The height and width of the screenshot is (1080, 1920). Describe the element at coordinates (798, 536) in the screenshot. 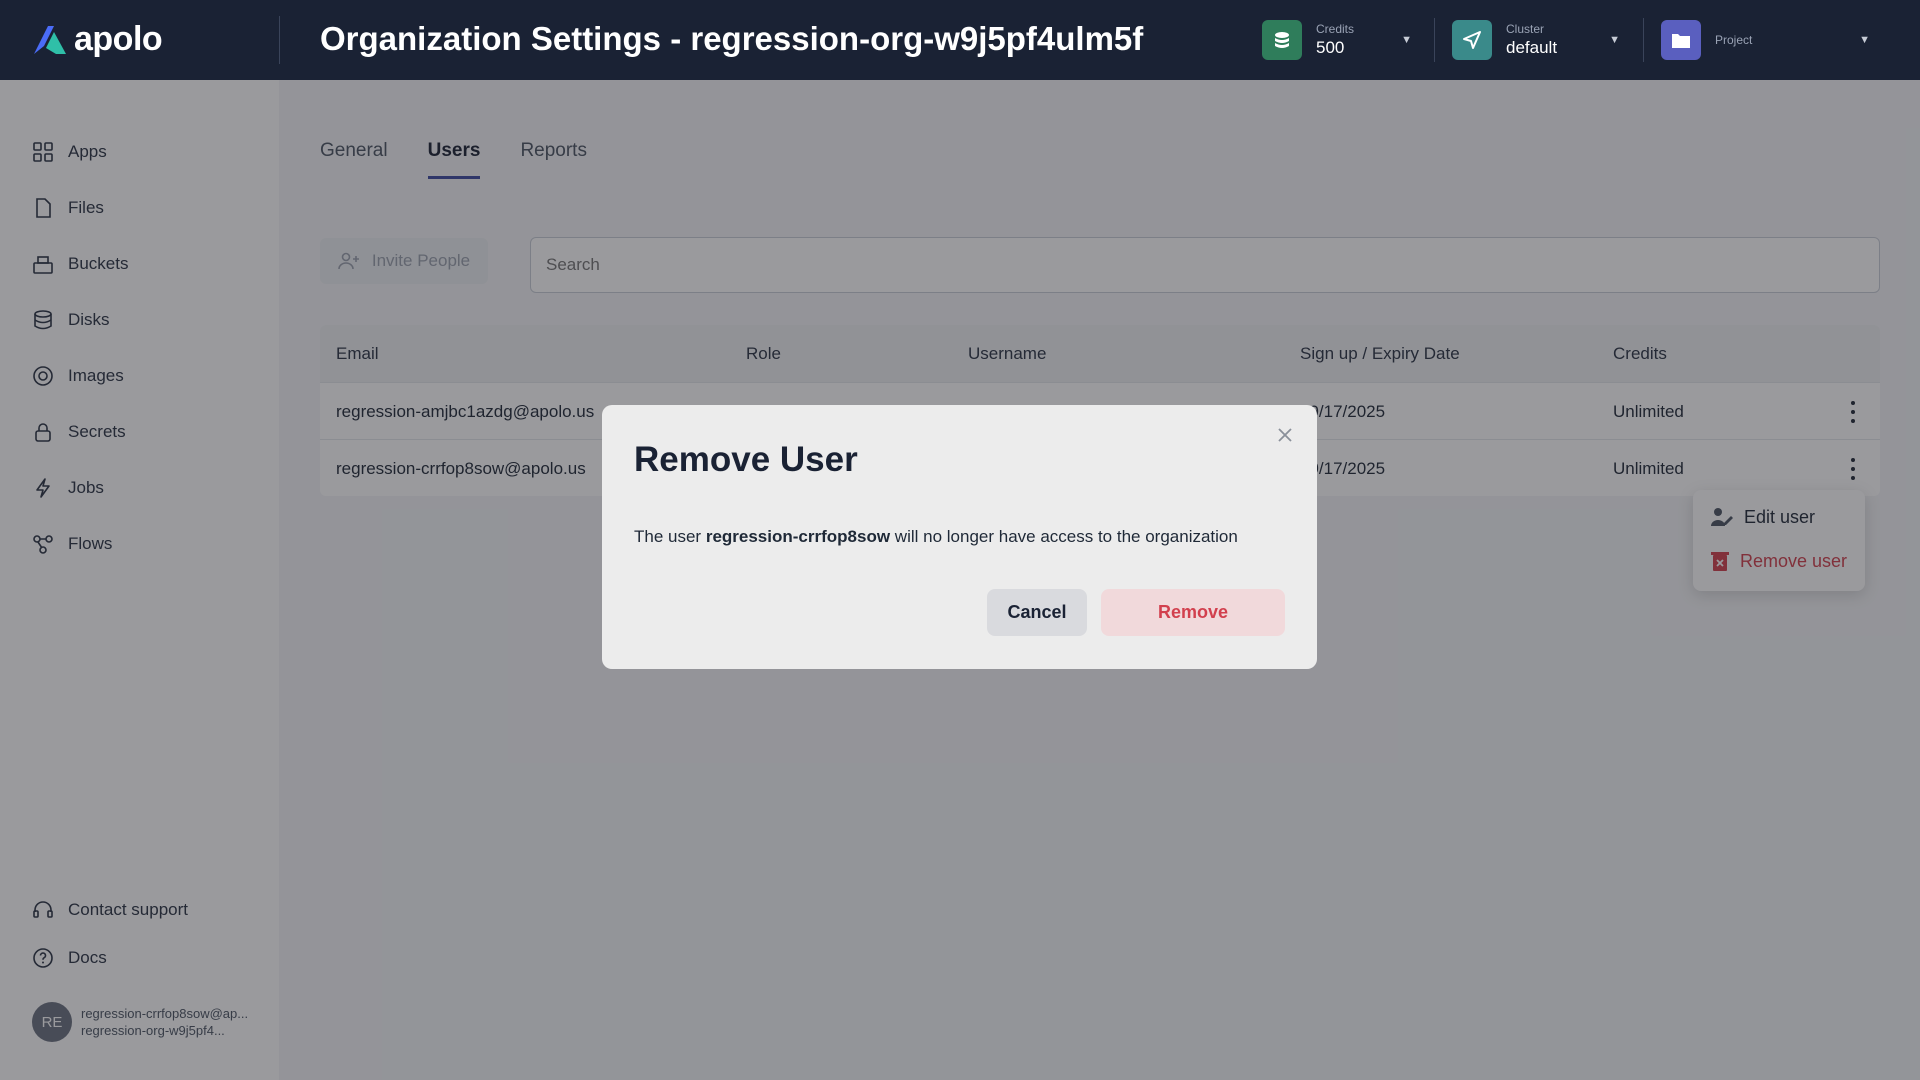

I see `message-username: regression-crrfop8sow` at that location.